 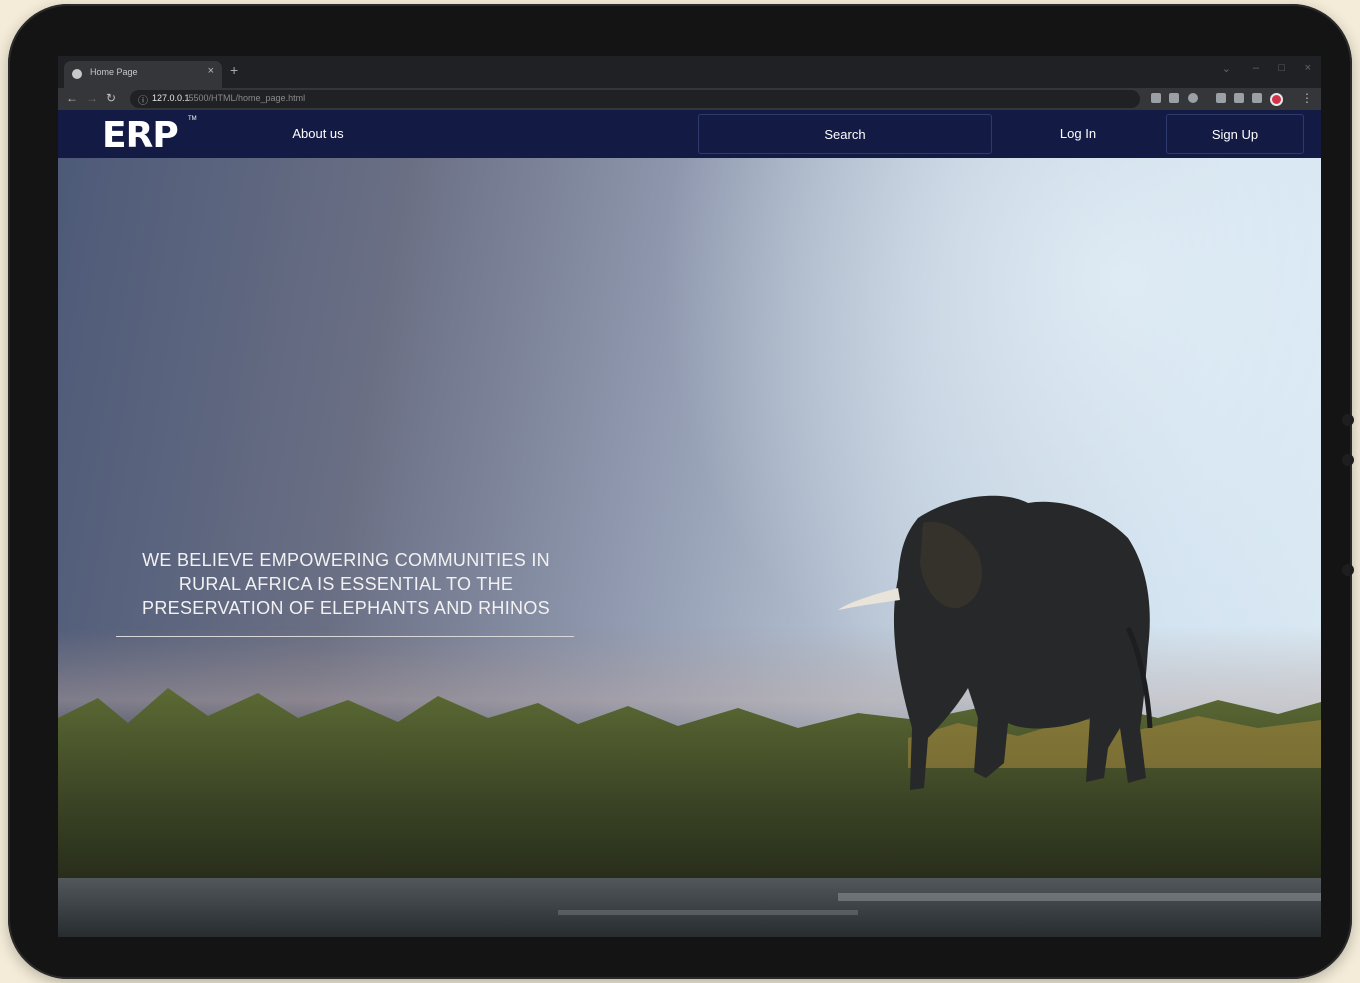 I want to click on back-icon: ←, so click(x=72, y=98).